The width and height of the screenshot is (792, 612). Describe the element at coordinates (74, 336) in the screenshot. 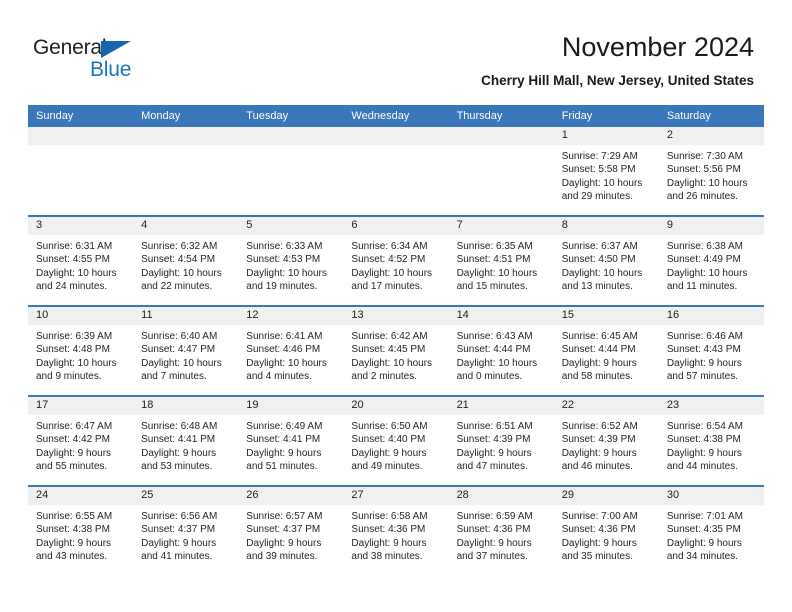

I see `sunrise-text: Sunrise: 6:39 AM` at that location.